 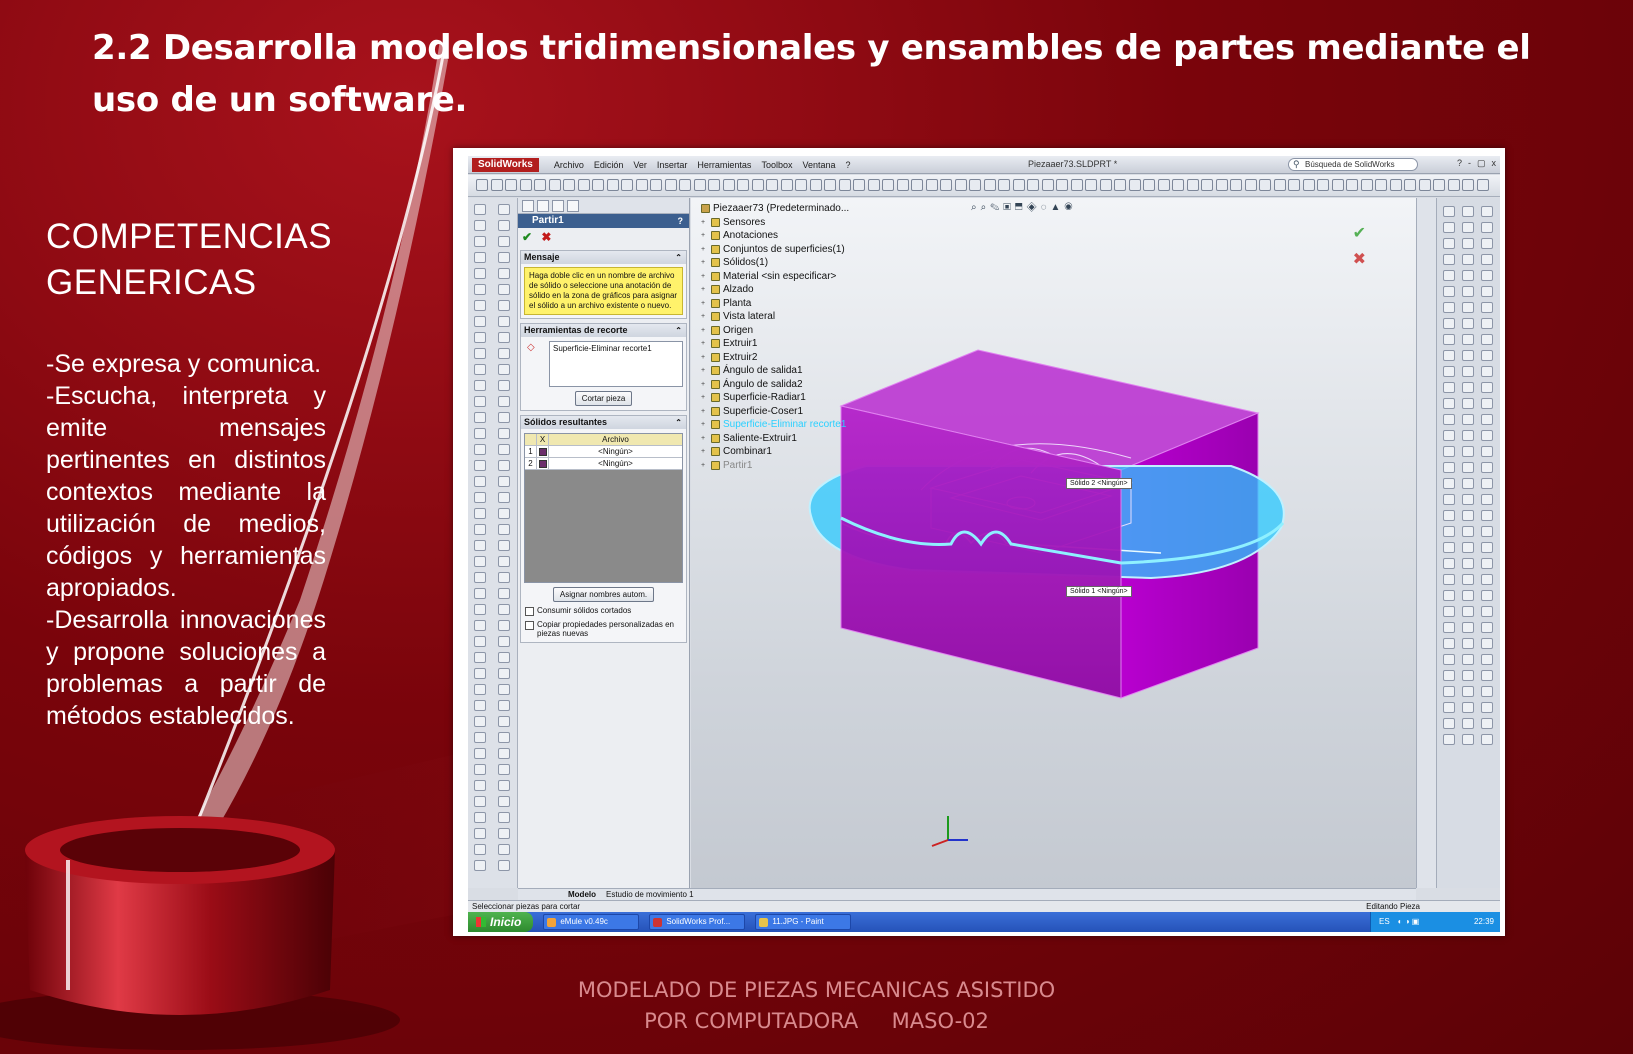 I want to click on tree-item: + Anotaciones, so click(x=775, y=236).